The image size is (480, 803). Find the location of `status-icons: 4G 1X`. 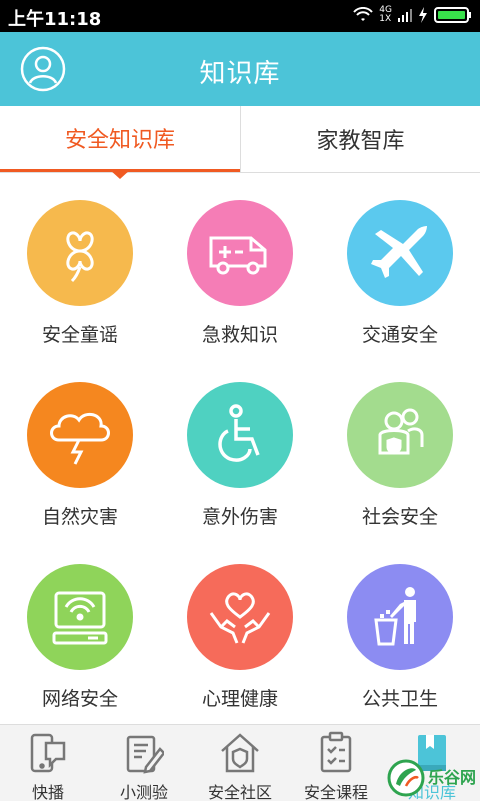

status-icons: 4G 1X is located at coordinates (412, 15).